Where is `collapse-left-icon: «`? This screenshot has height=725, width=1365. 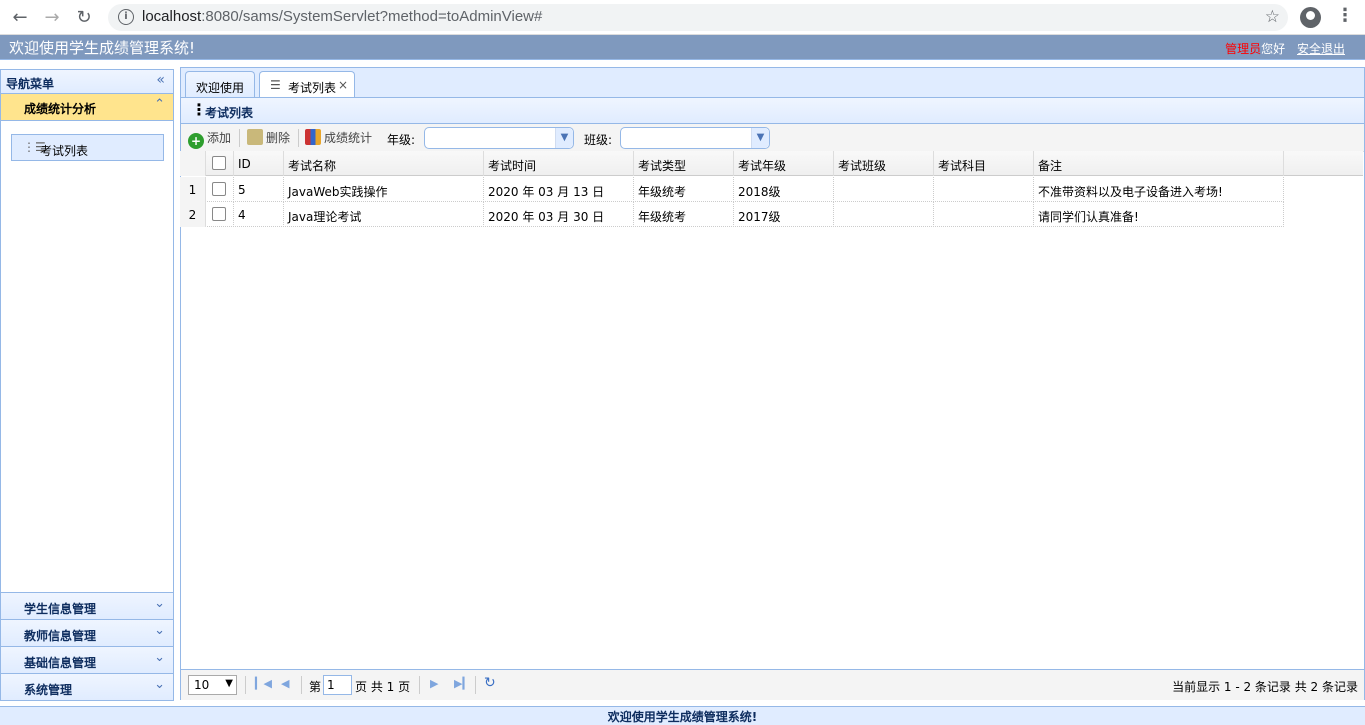
collapse-left-icon: « is located at coordinates (160, 80).